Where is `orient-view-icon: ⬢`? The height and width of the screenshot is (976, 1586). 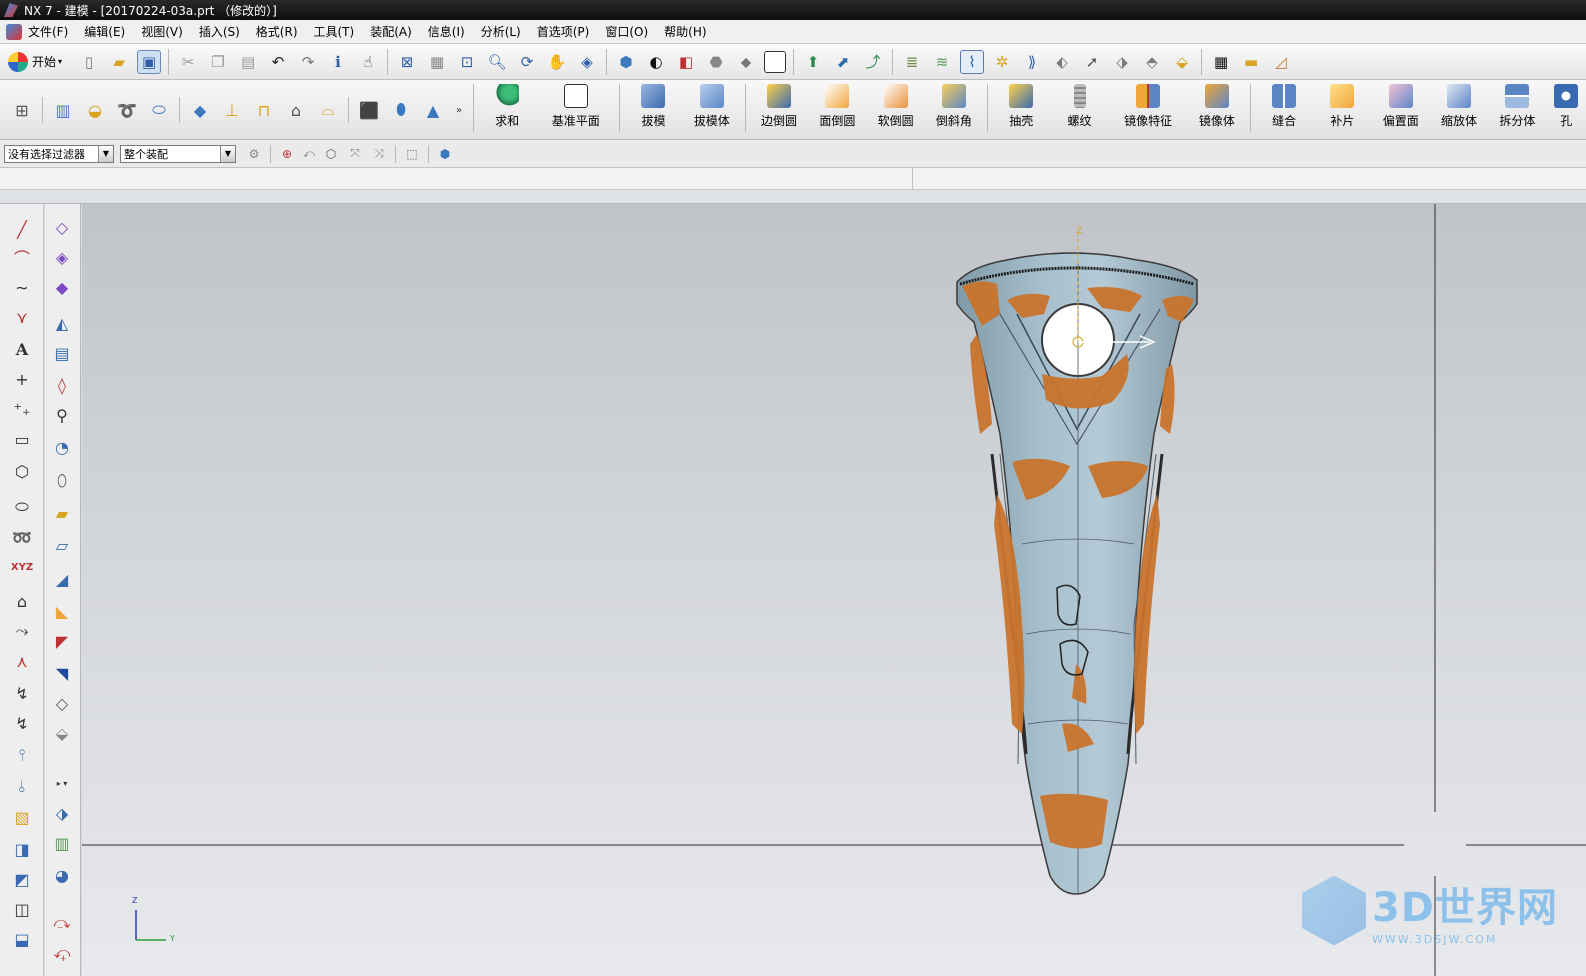
orient-view-icon: ⬢ is located at coordinates (626, 62).